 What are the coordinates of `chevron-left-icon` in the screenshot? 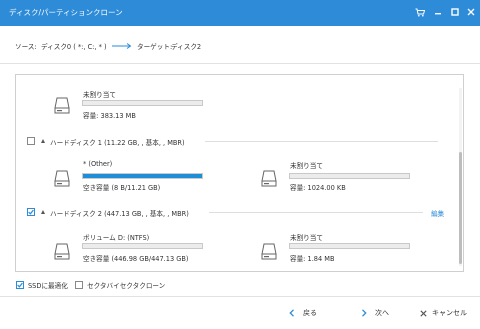 It's located at (292, 313).